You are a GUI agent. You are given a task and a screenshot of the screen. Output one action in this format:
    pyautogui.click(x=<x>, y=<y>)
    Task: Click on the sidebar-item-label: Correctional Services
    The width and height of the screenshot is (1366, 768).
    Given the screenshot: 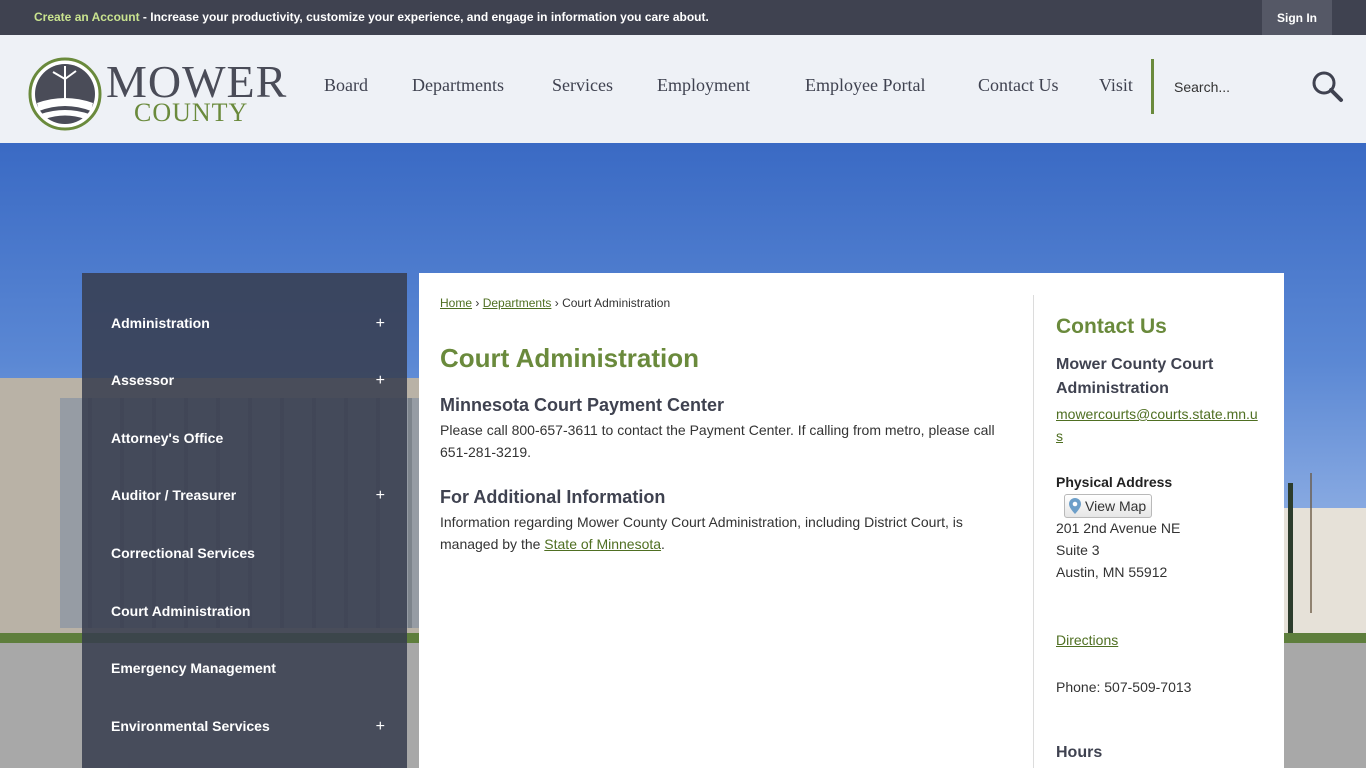 What is the action you would take?
    pyautogui.click(x=183, y=553)
    